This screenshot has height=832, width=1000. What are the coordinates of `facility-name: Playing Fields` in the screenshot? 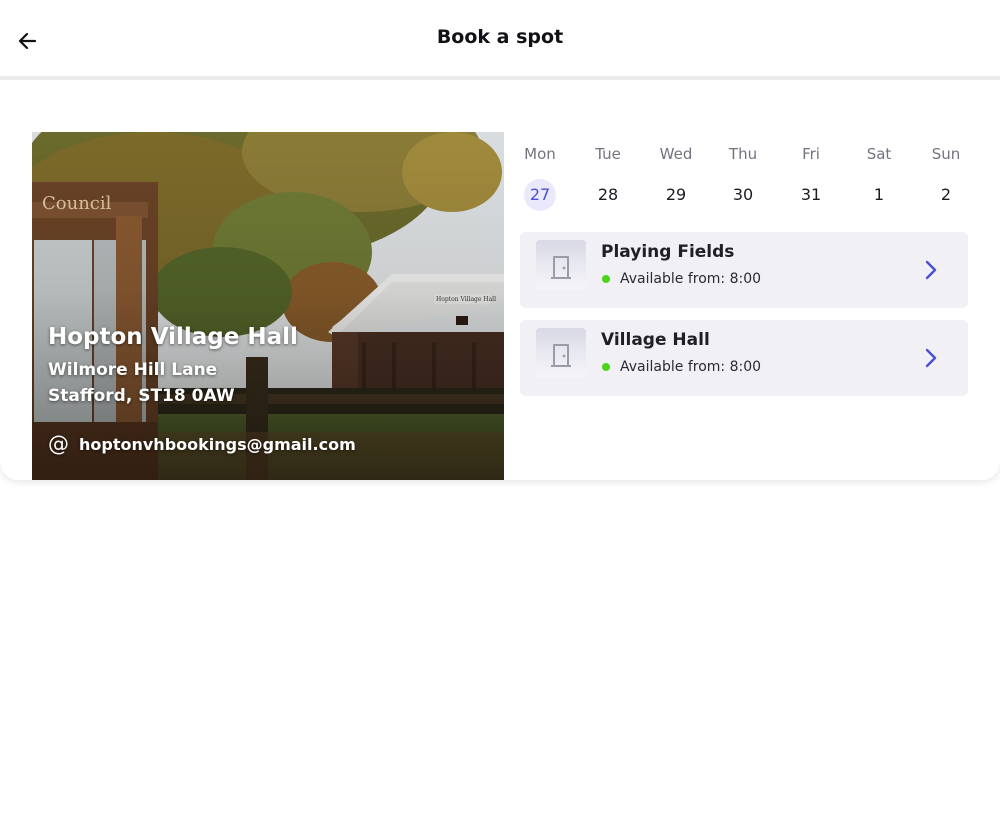 It's located at (668, 252).